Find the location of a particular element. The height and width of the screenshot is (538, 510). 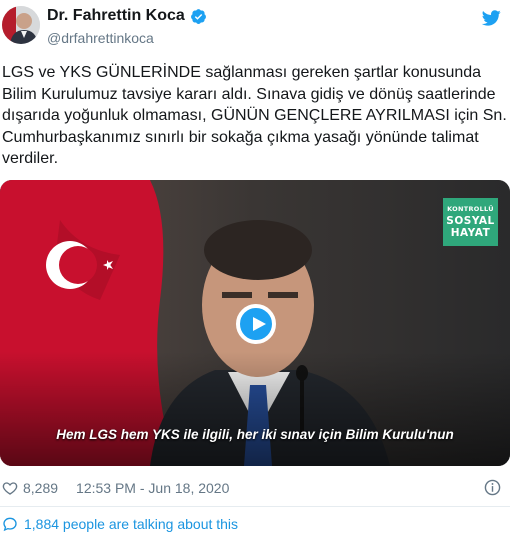

broadcast-badge: KONTROLLÜ SOSYAL HAYAT is located at coordinates (470, 222).